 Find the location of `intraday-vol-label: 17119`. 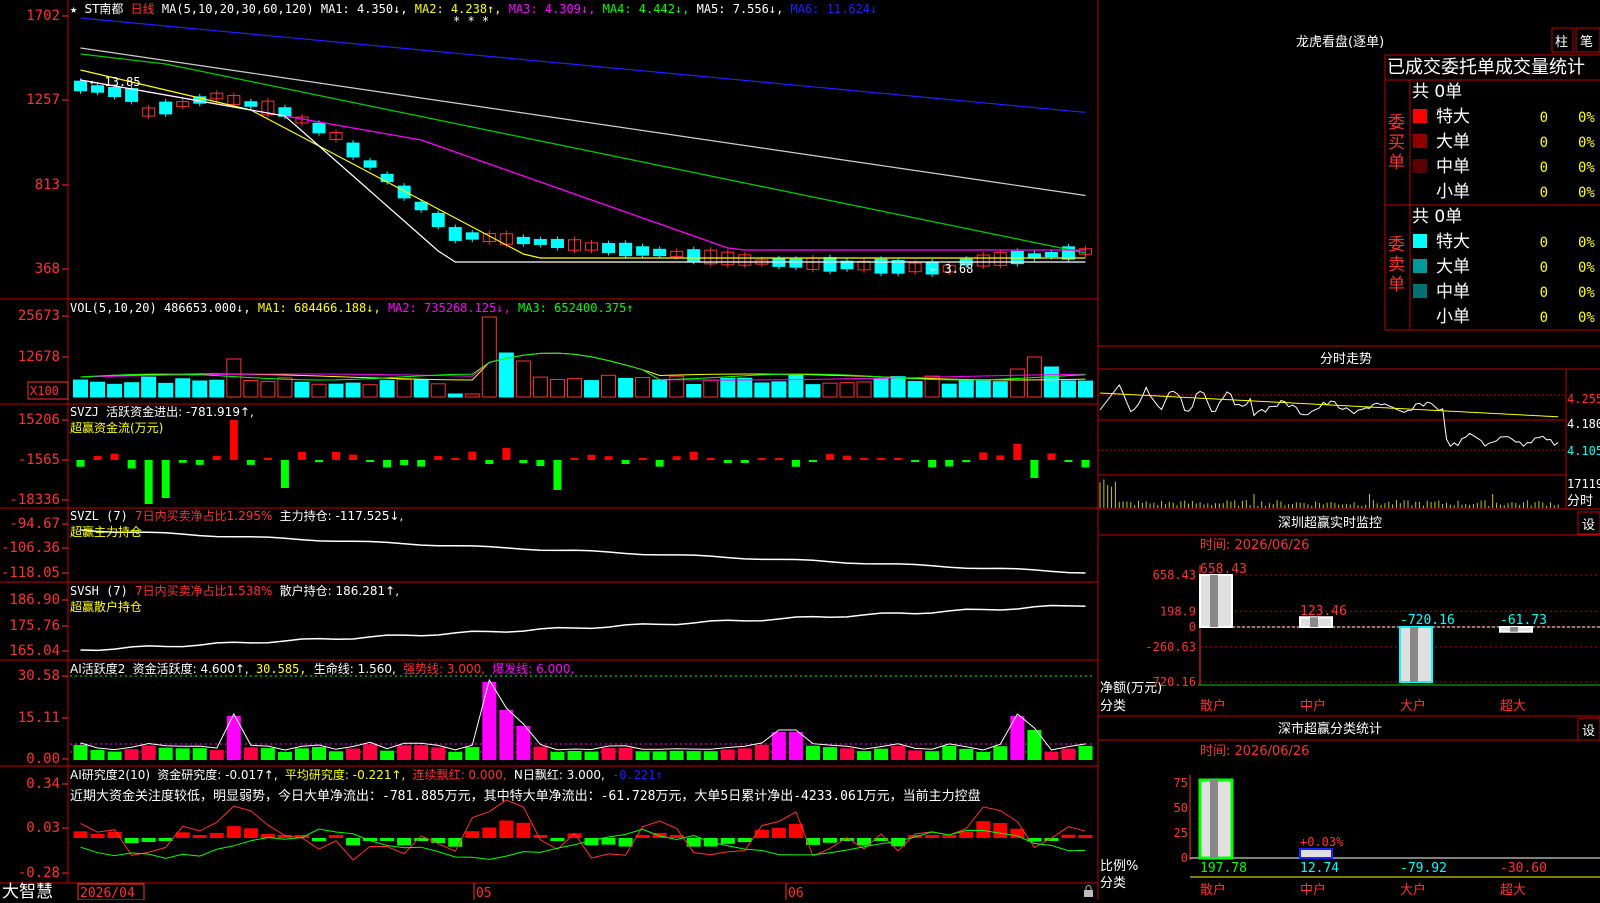

intraday-vol-label: 17119 is located at coordinates (1583, 484).